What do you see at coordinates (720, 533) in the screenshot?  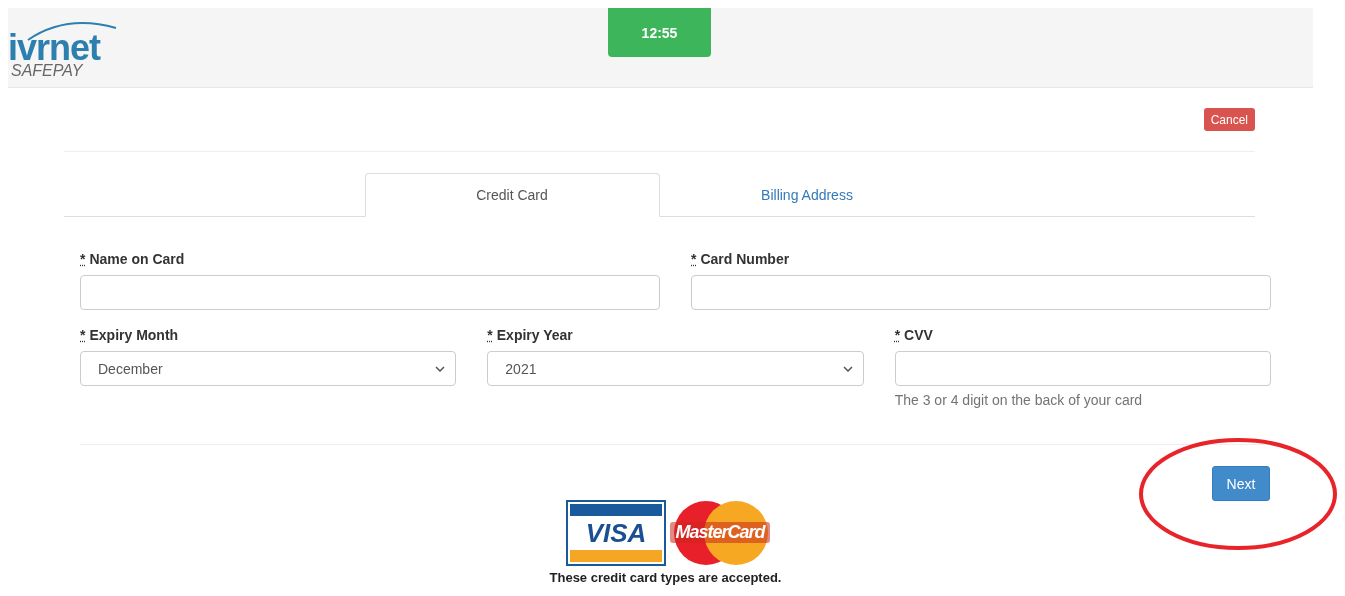 I see `mastercard-logo: MasterCard` at bounding box center [720, 533].